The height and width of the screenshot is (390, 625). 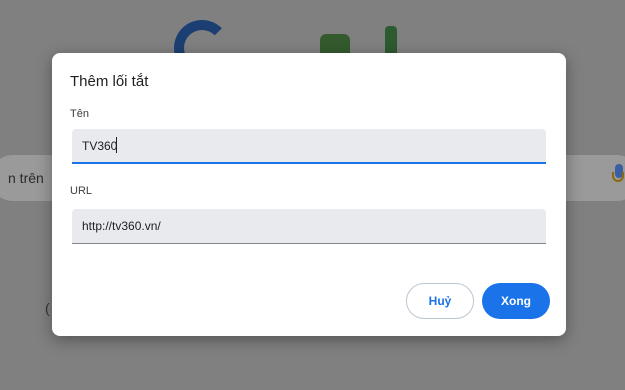 I want to click on cancel-button: Huỷ, so click(x=440, y=301).